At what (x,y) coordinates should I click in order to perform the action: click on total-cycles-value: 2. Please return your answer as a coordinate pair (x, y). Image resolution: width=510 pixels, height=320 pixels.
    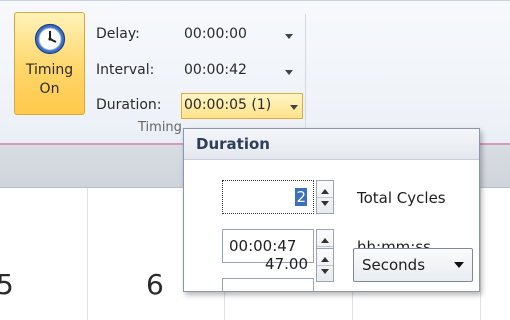
    Looking at the image, I should click on (301, 197).